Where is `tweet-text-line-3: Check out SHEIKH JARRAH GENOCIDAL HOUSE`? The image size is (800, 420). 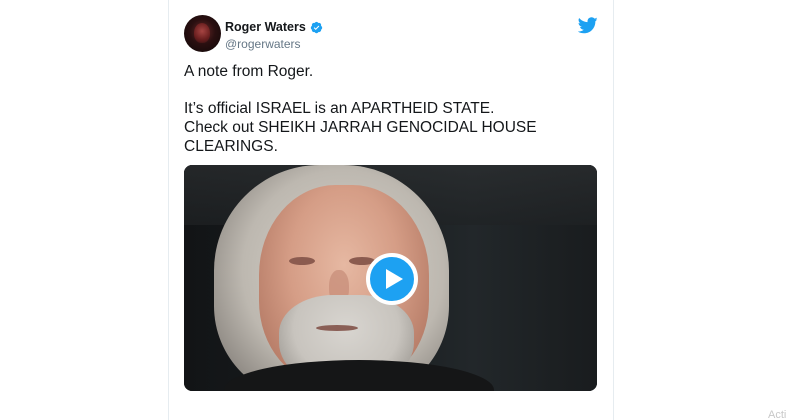
tweet-text-line-3: Check out SHEIKH JARRAH GENOCIDAL HOUSE is located at coordinates (360, 127).